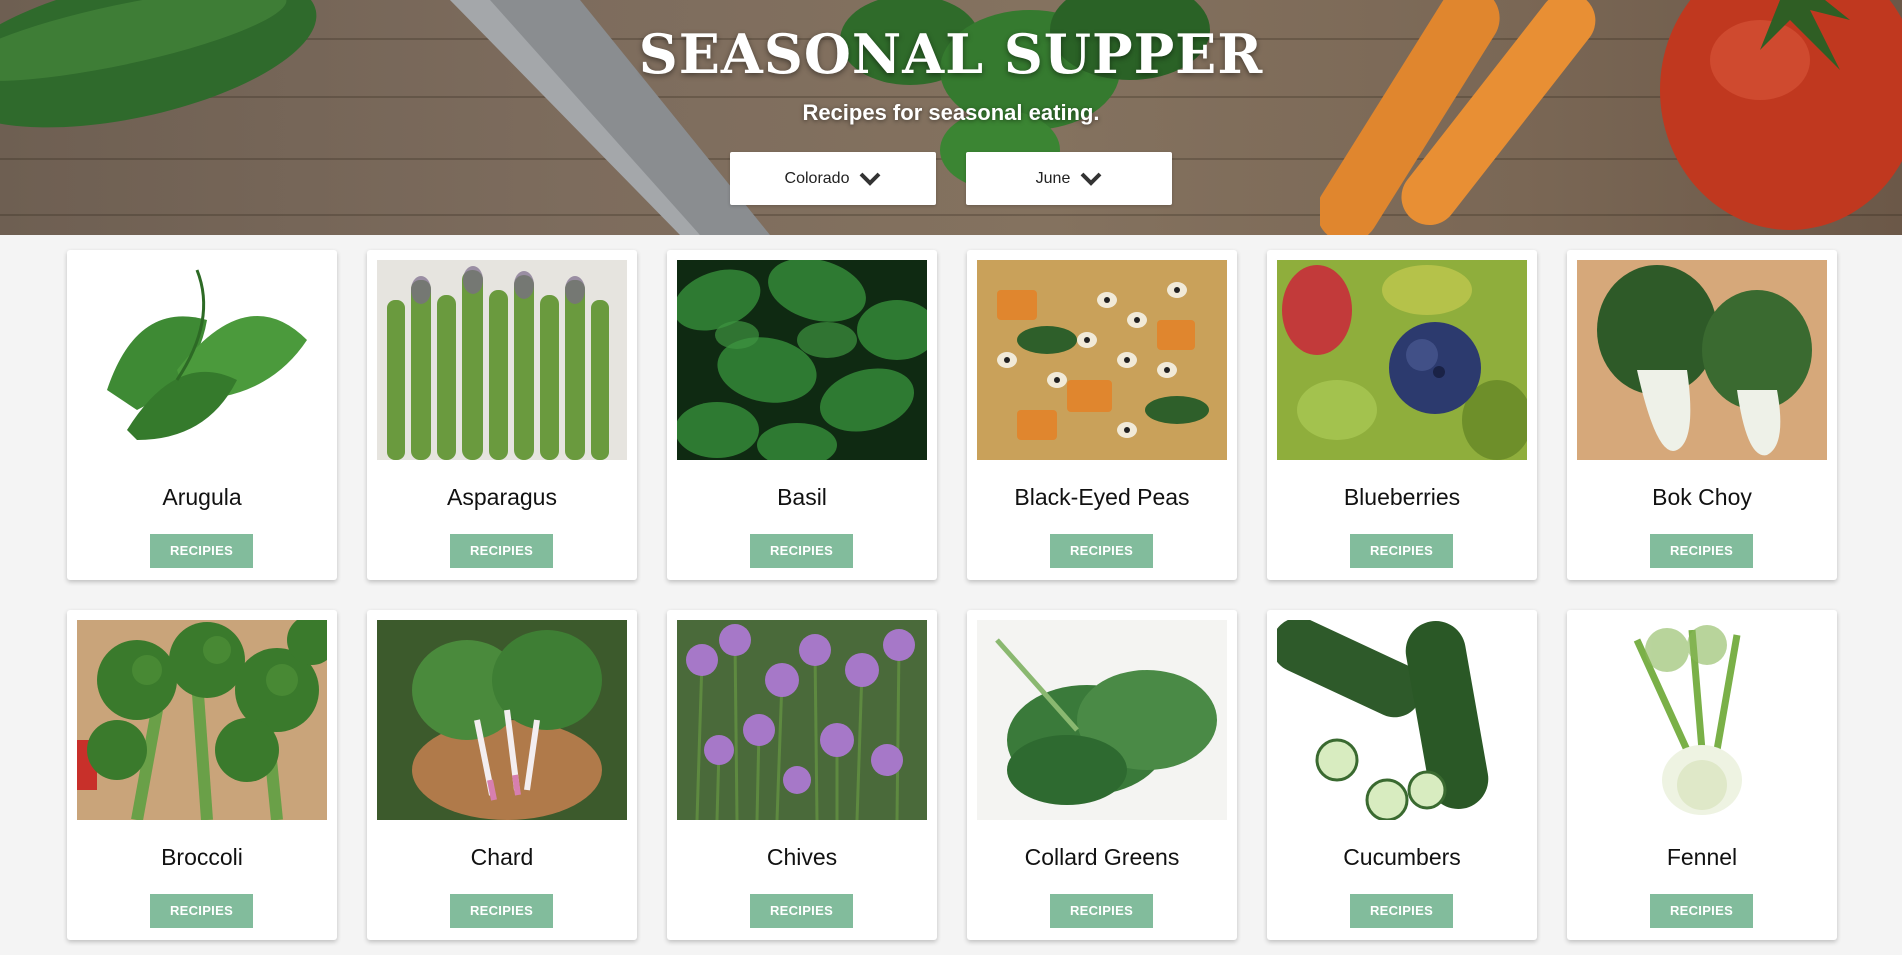  What do you see at coordinates (502, 360) in the screenshot?
I see `asparagus-image` at bounding box center [502, 360].